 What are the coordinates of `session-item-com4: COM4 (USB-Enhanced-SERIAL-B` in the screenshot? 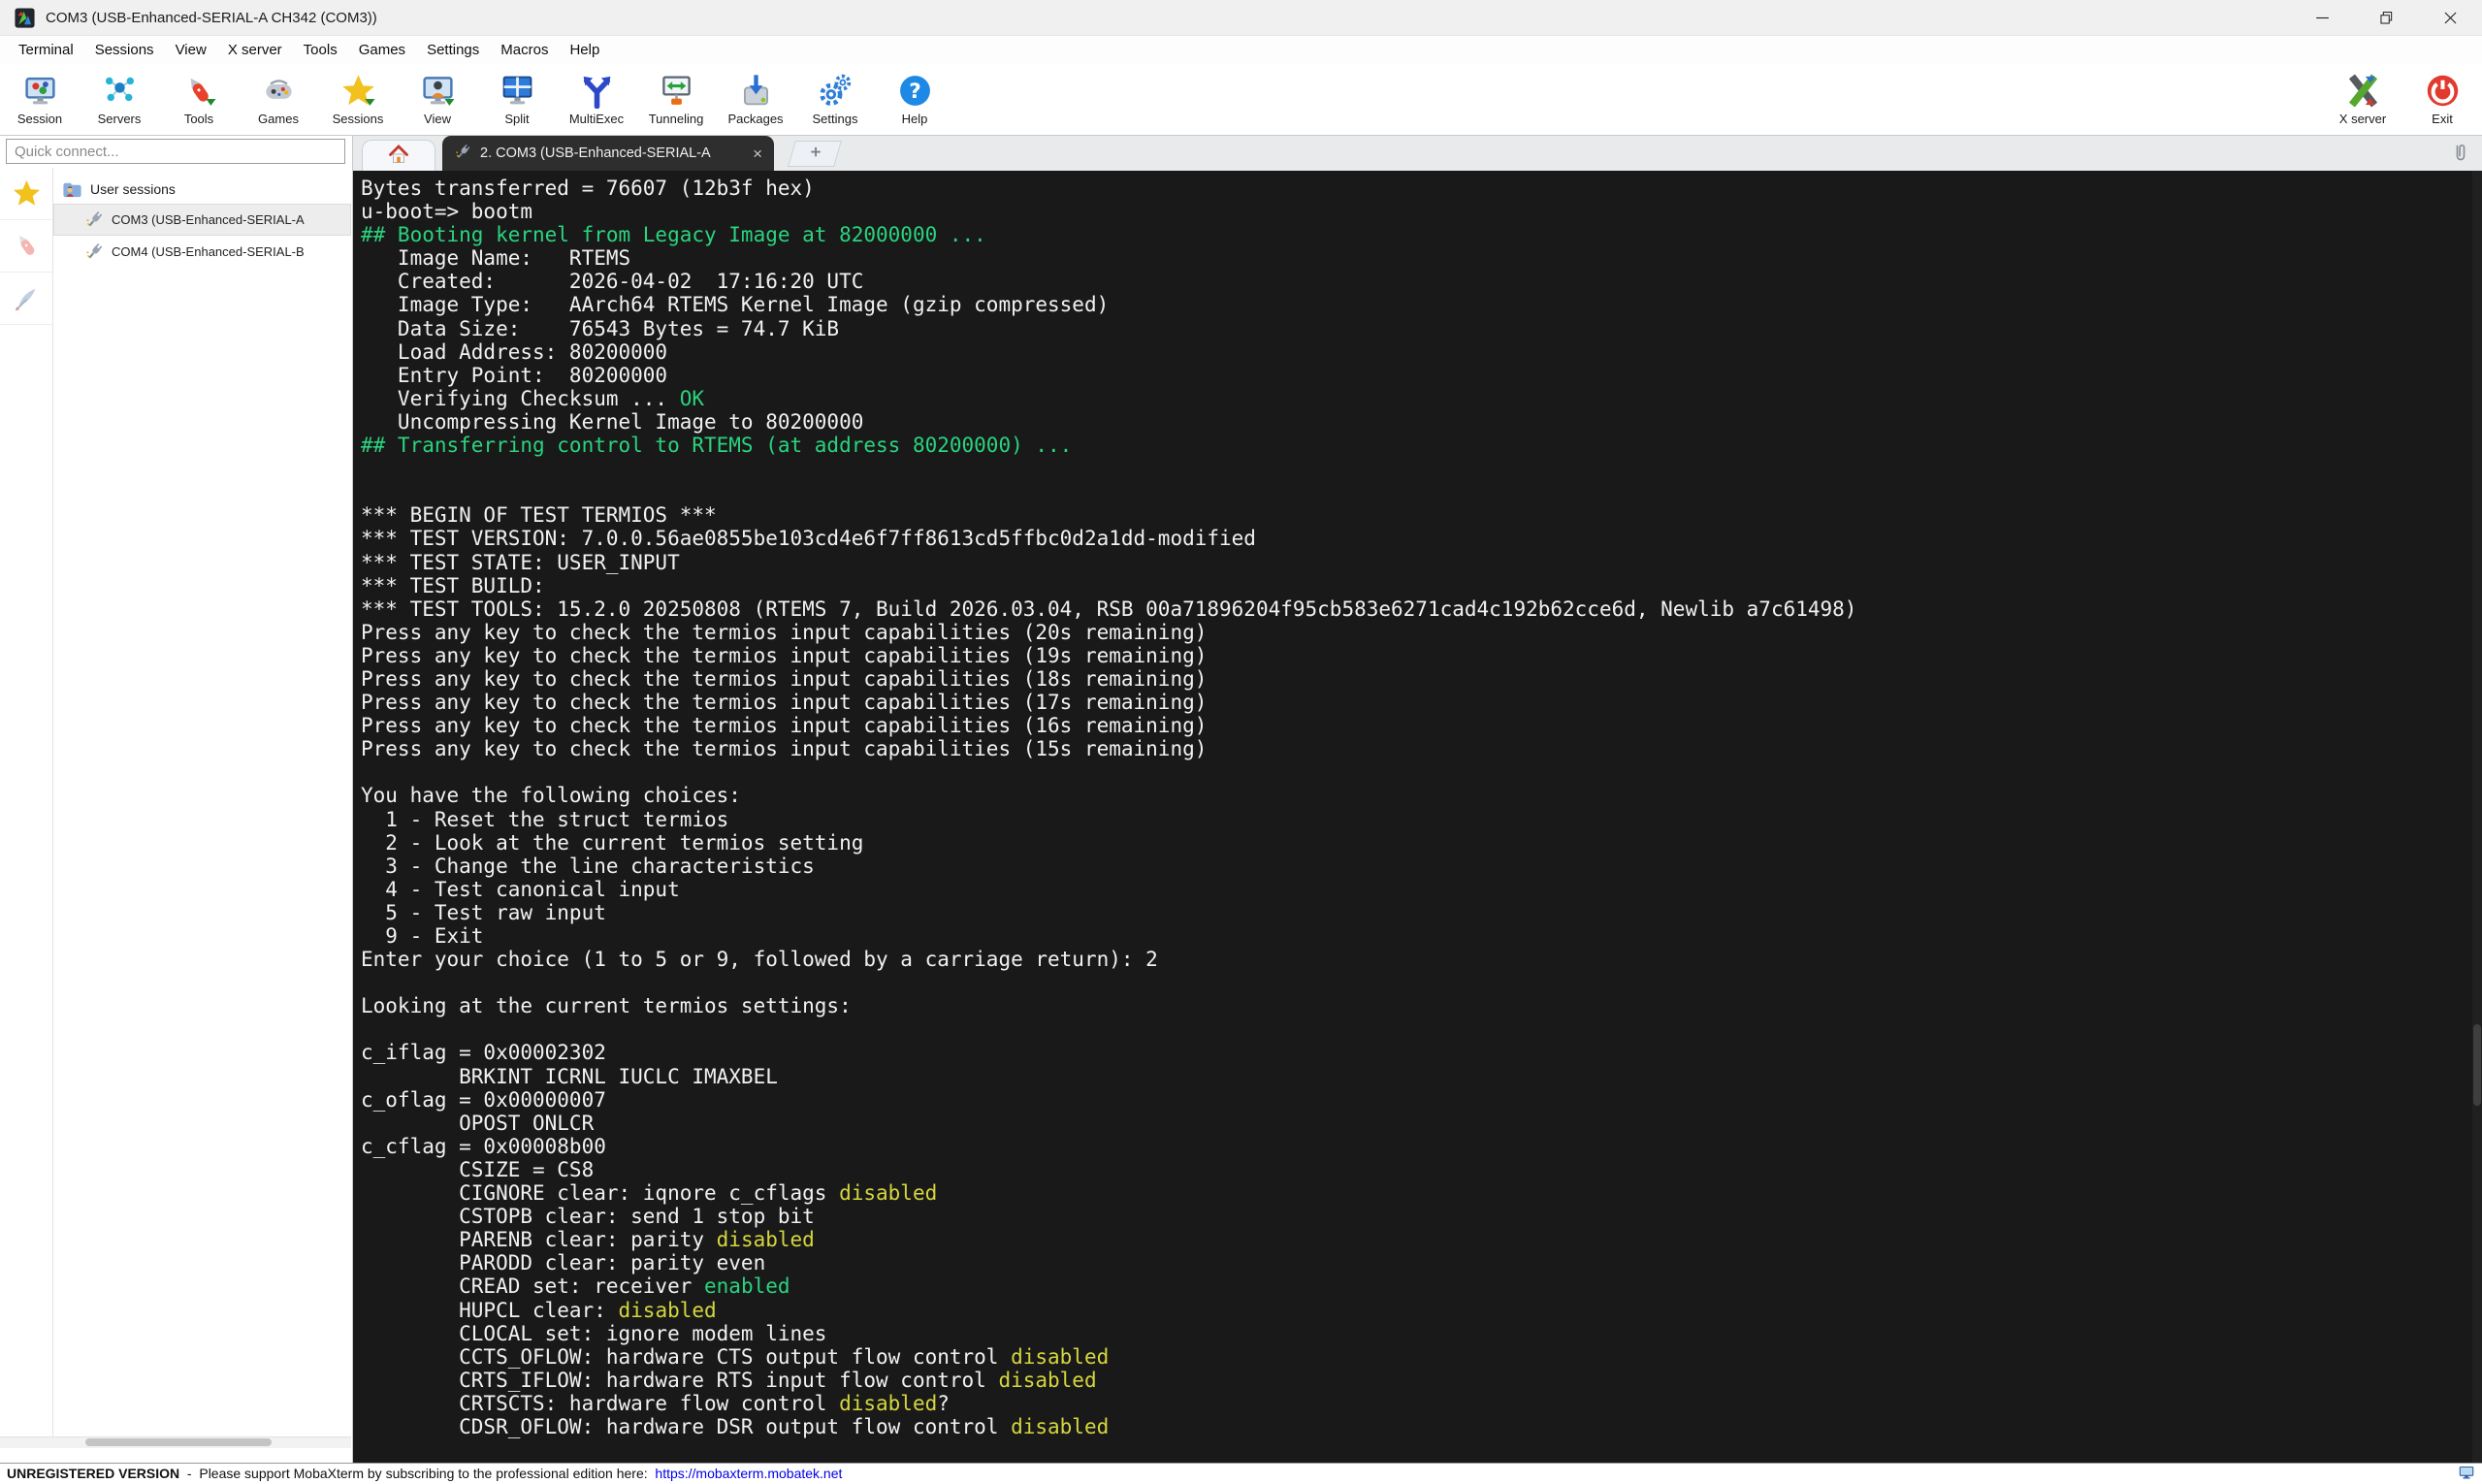 It's located at (202, 252).